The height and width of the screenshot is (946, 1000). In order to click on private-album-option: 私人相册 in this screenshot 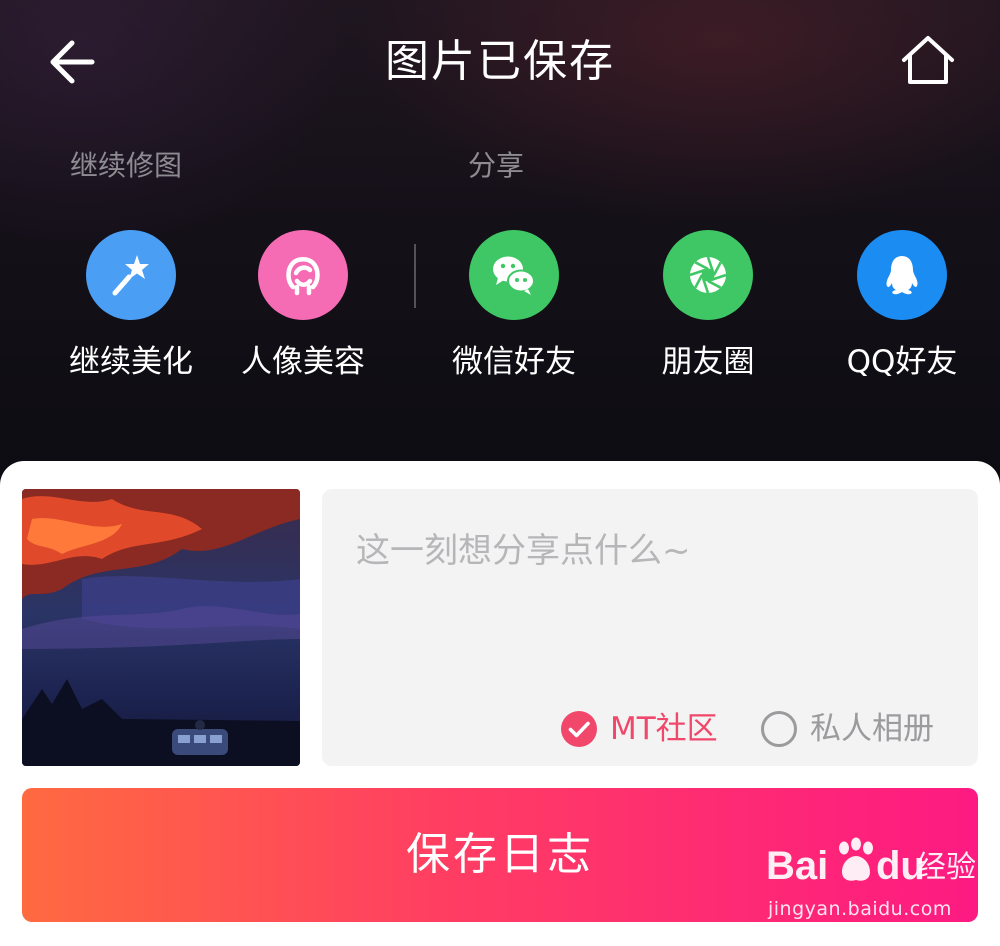, I will do `click(847, 729)`.